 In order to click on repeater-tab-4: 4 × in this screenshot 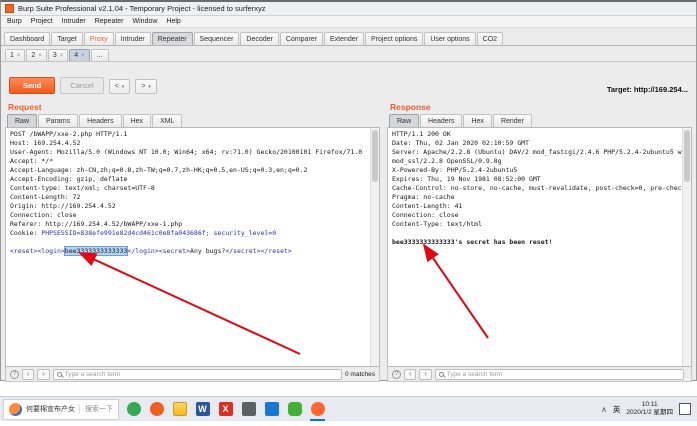, I will do `click(79, 55)`.